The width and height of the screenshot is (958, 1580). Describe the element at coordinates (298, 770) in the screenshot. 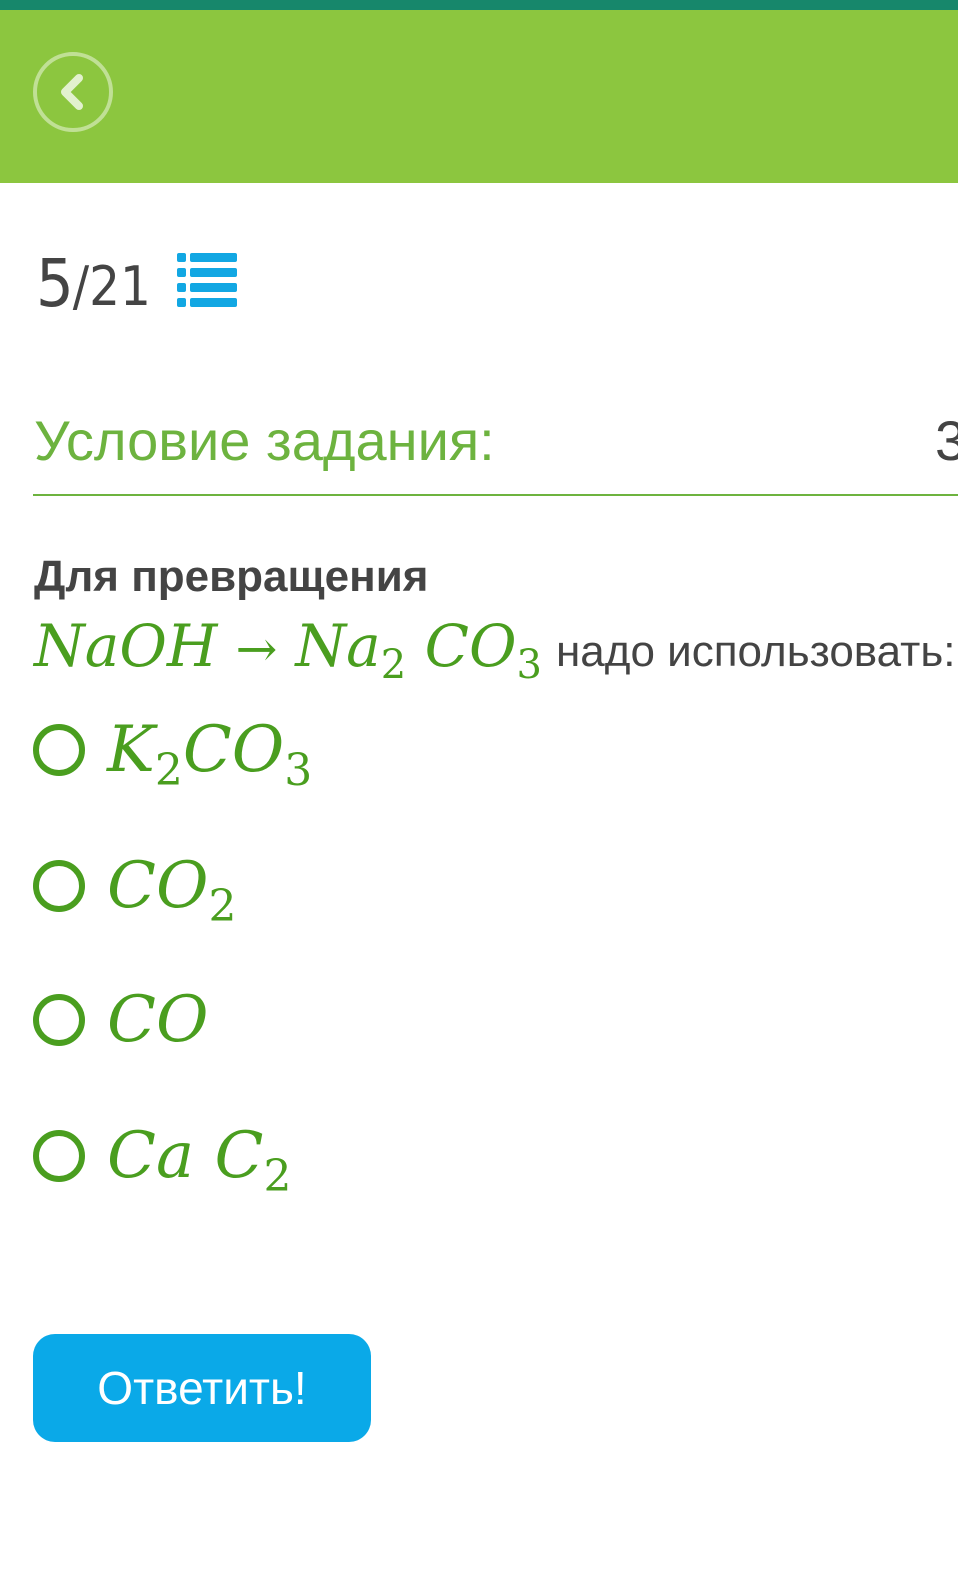

I see `formula-sub: 3` at that location.